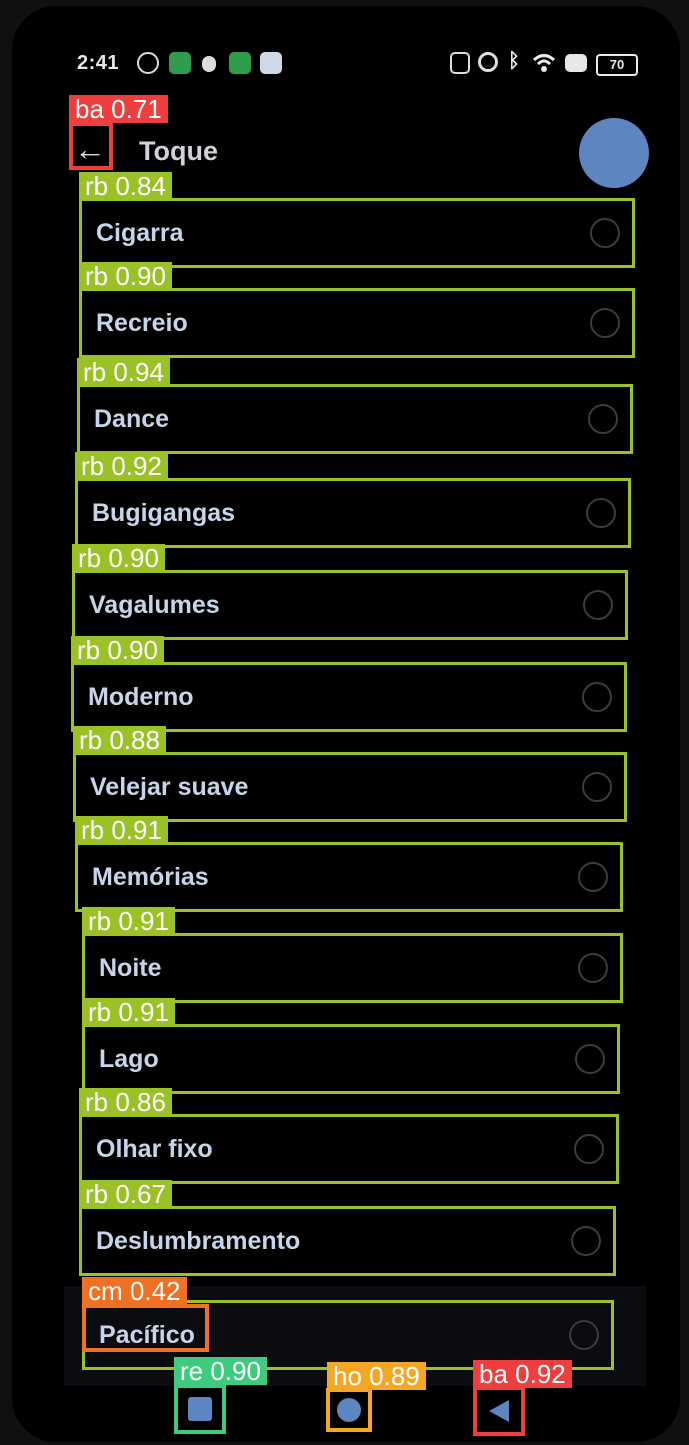 The width and height of the screenshot is (689, 1445). What do you see at coordinates (118, 109) in the screenshot?
I see `detection-tag: ba 0.71` at bounding box center [118, 109].